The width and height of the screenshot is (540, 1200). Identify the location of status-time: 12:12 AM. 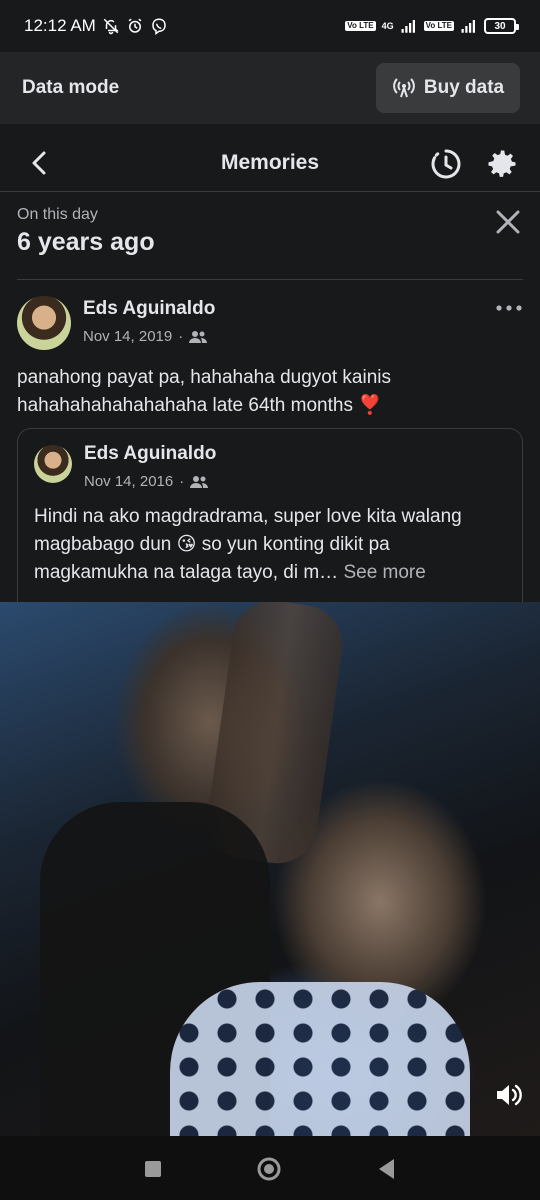
(60, 25).